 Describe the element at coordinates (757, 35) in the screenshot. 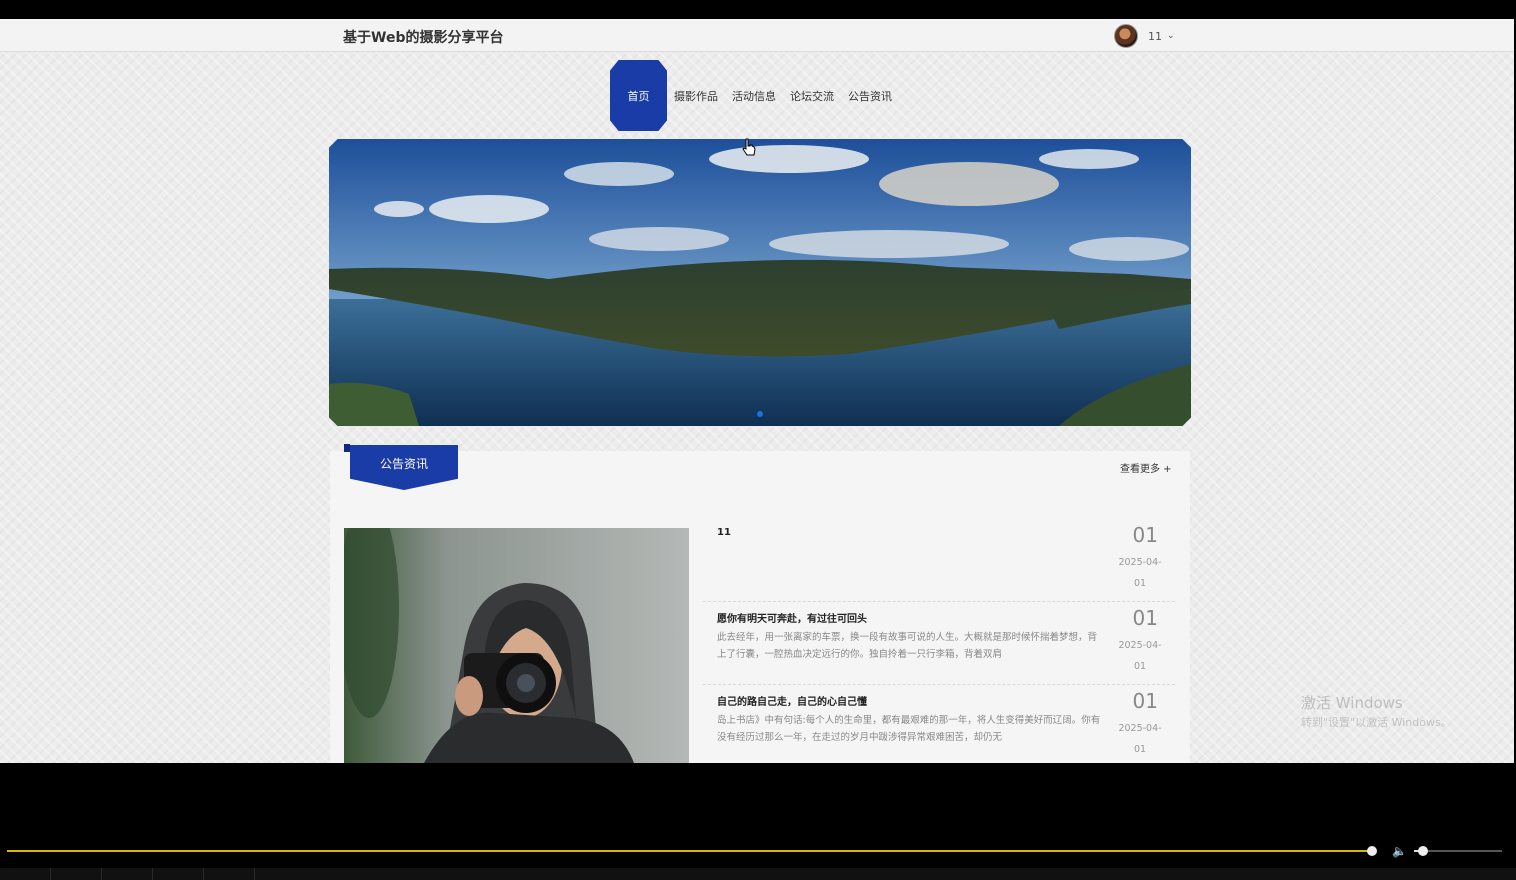

I see `site-header: 基于Web的摄影分享平台 11 ⌄` at that location.